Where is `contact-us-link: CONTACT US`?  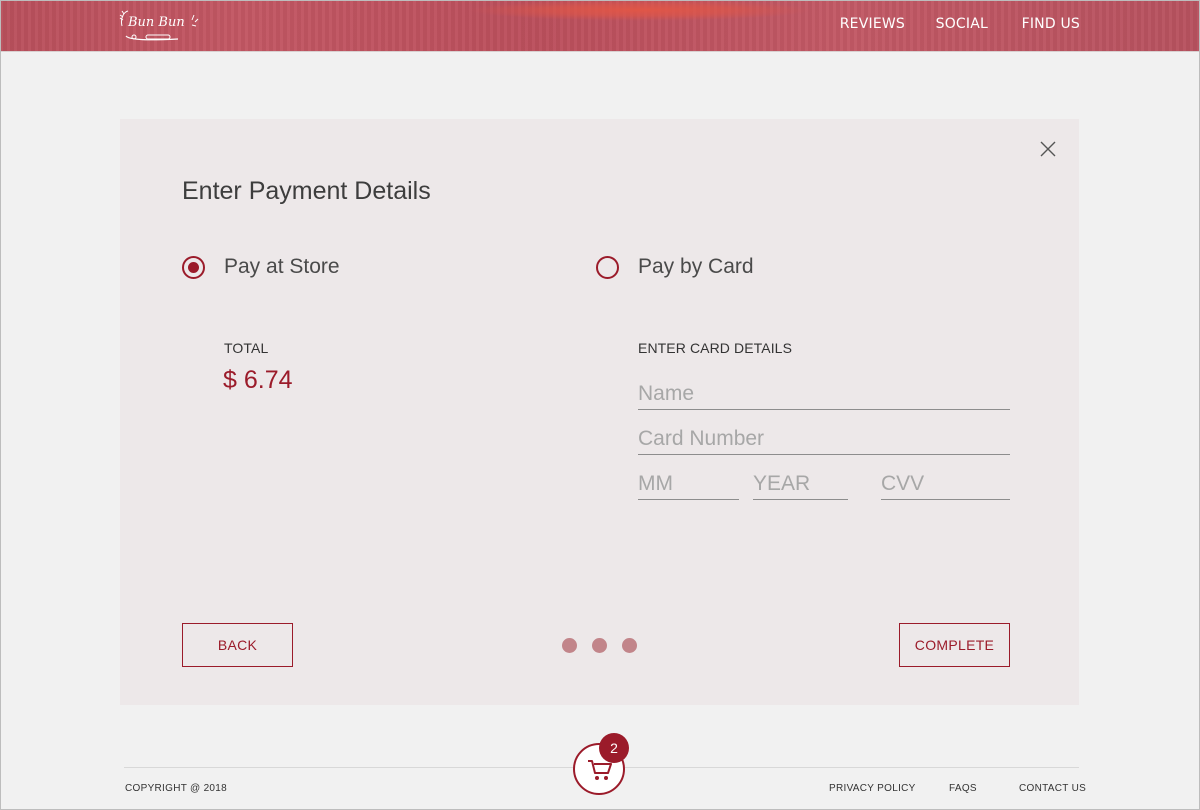
contact-us-link: CONTACT US is located at coordinates (1052, 788).